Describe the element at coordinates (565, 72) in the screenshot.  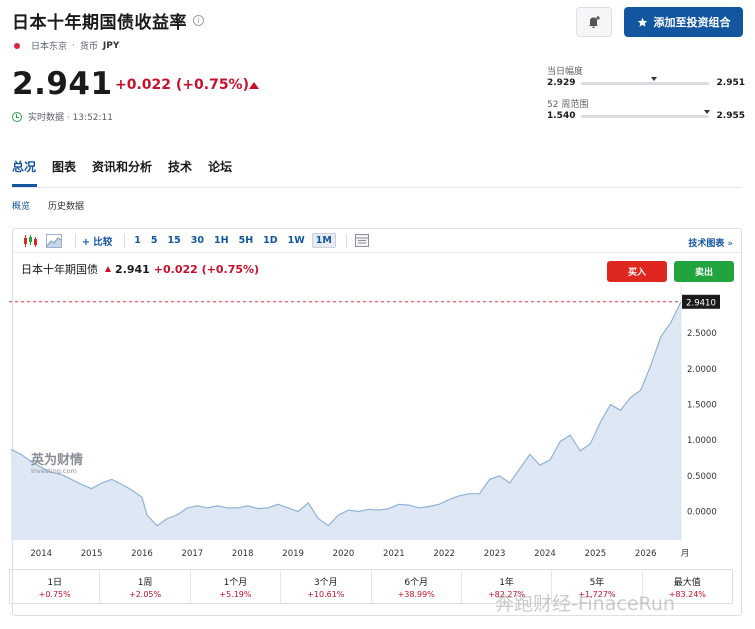
I see `day-range-label: 当日幅度` at that location.